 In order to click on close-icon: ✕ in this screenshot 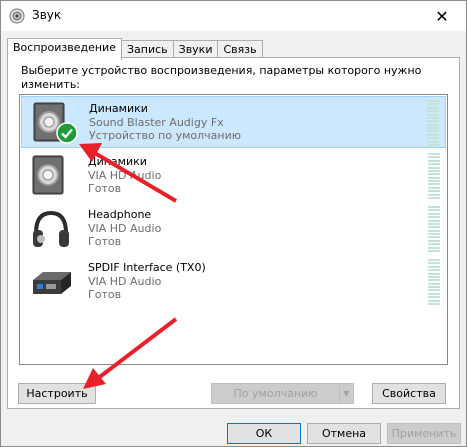, I will do `click(442, 16)`.